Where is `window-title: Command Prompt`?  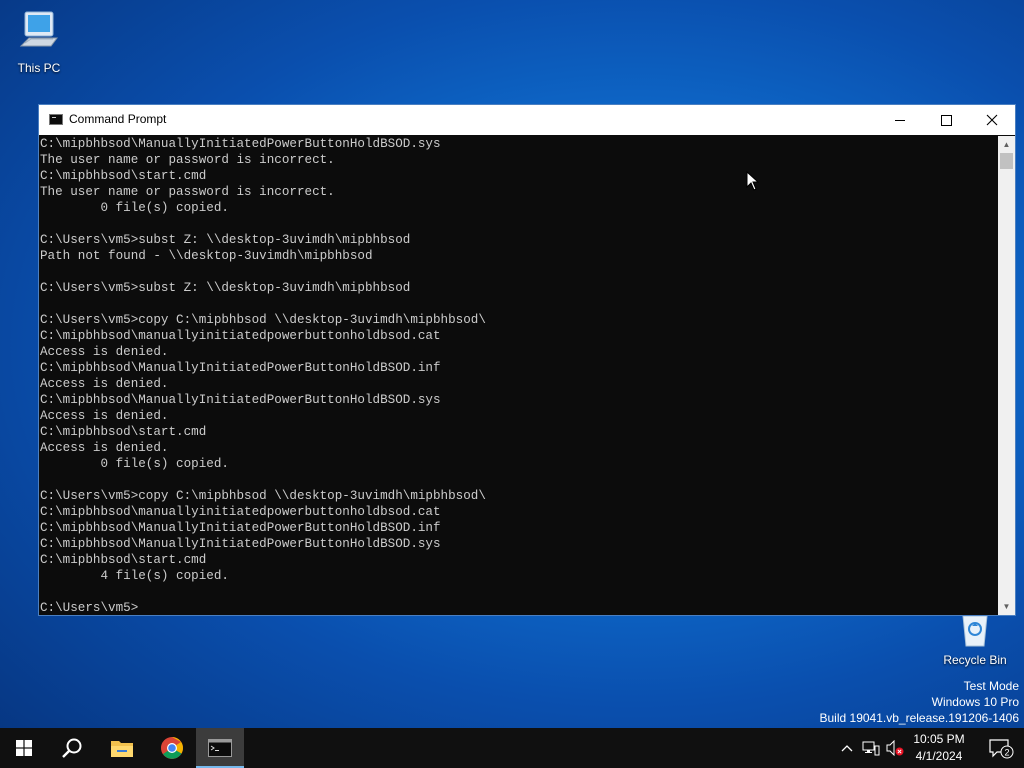 window-title: Command Prompt is located at coordinates (118, 119).